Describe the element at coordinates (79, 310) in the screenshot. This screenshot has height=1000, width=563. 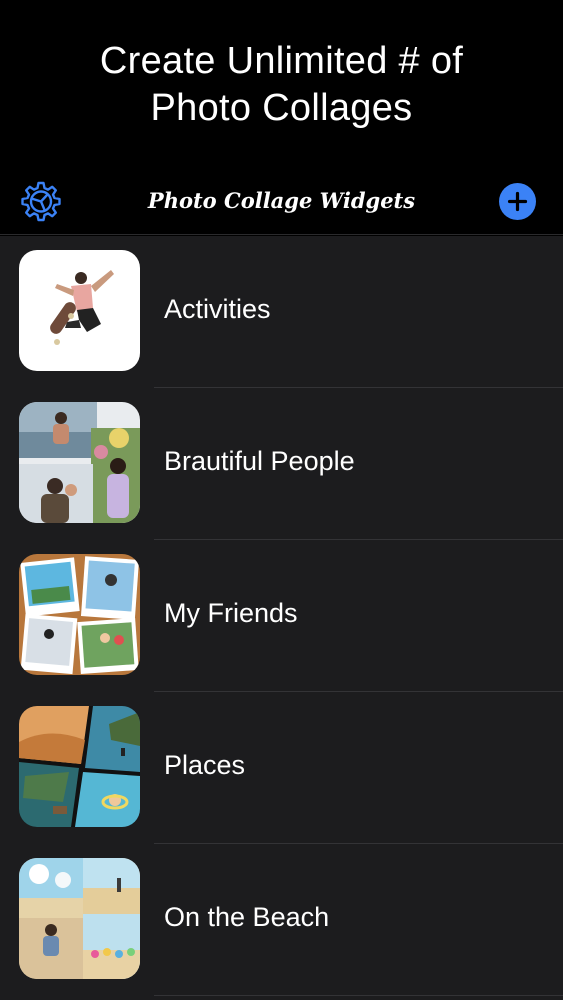
I see `collage-thumbnail-activities` at that location.